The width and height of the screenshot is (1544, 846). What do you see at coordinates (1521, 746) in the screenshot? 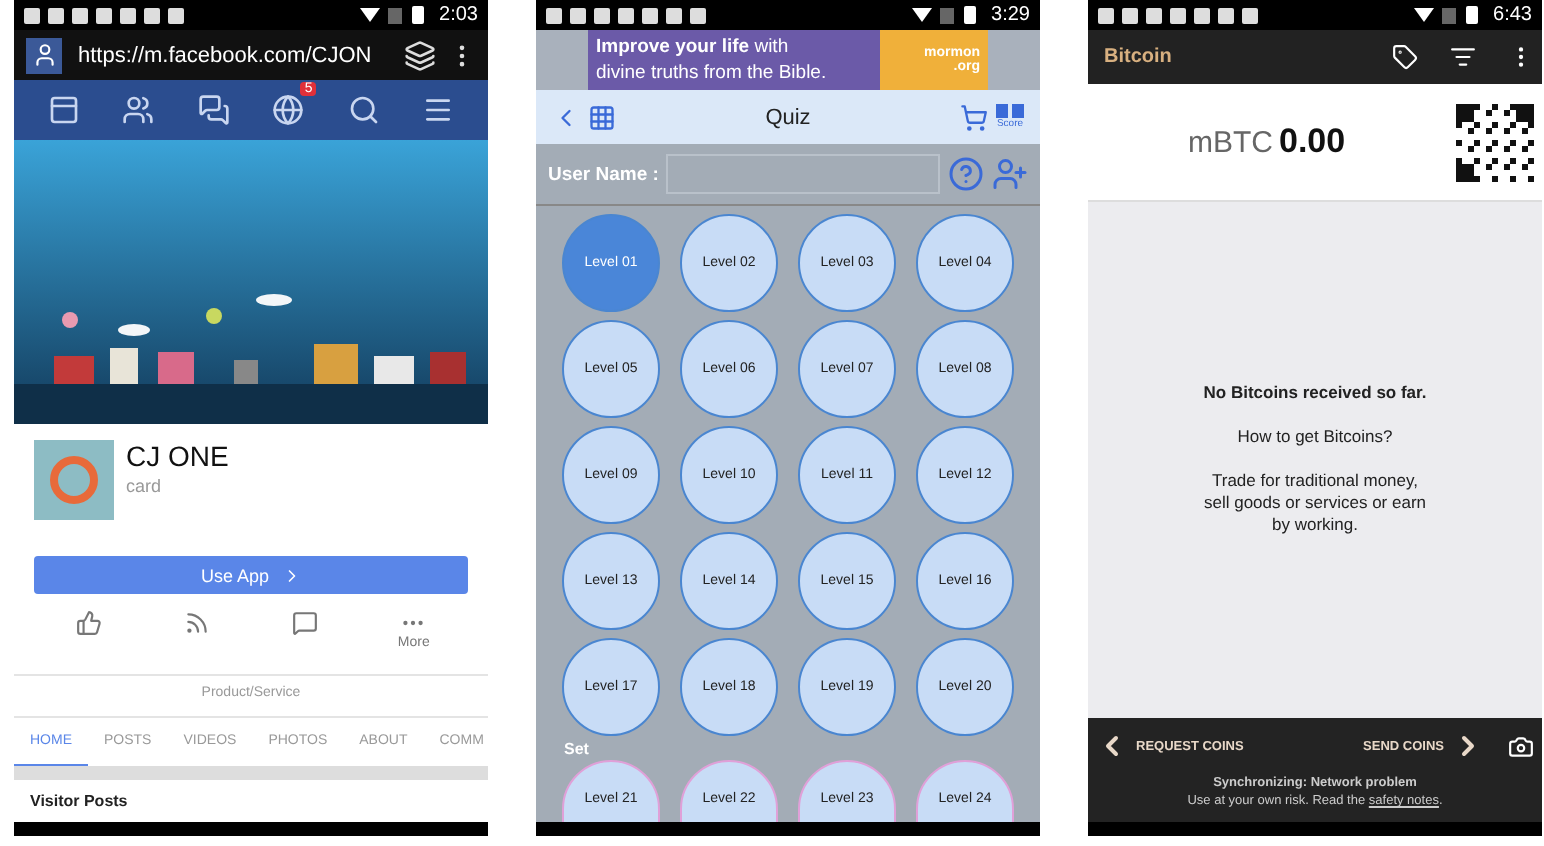
I see `camera-icon` at bounding box center [1521, 746].